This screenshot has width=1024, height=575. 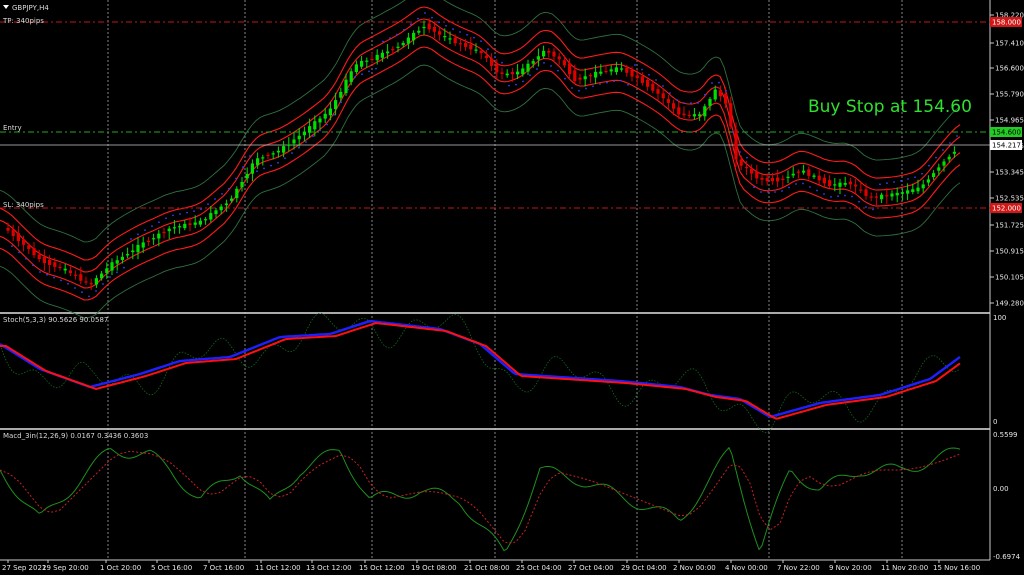 I want to click on price-tick: 149.280, so click(x=1009, y=304).